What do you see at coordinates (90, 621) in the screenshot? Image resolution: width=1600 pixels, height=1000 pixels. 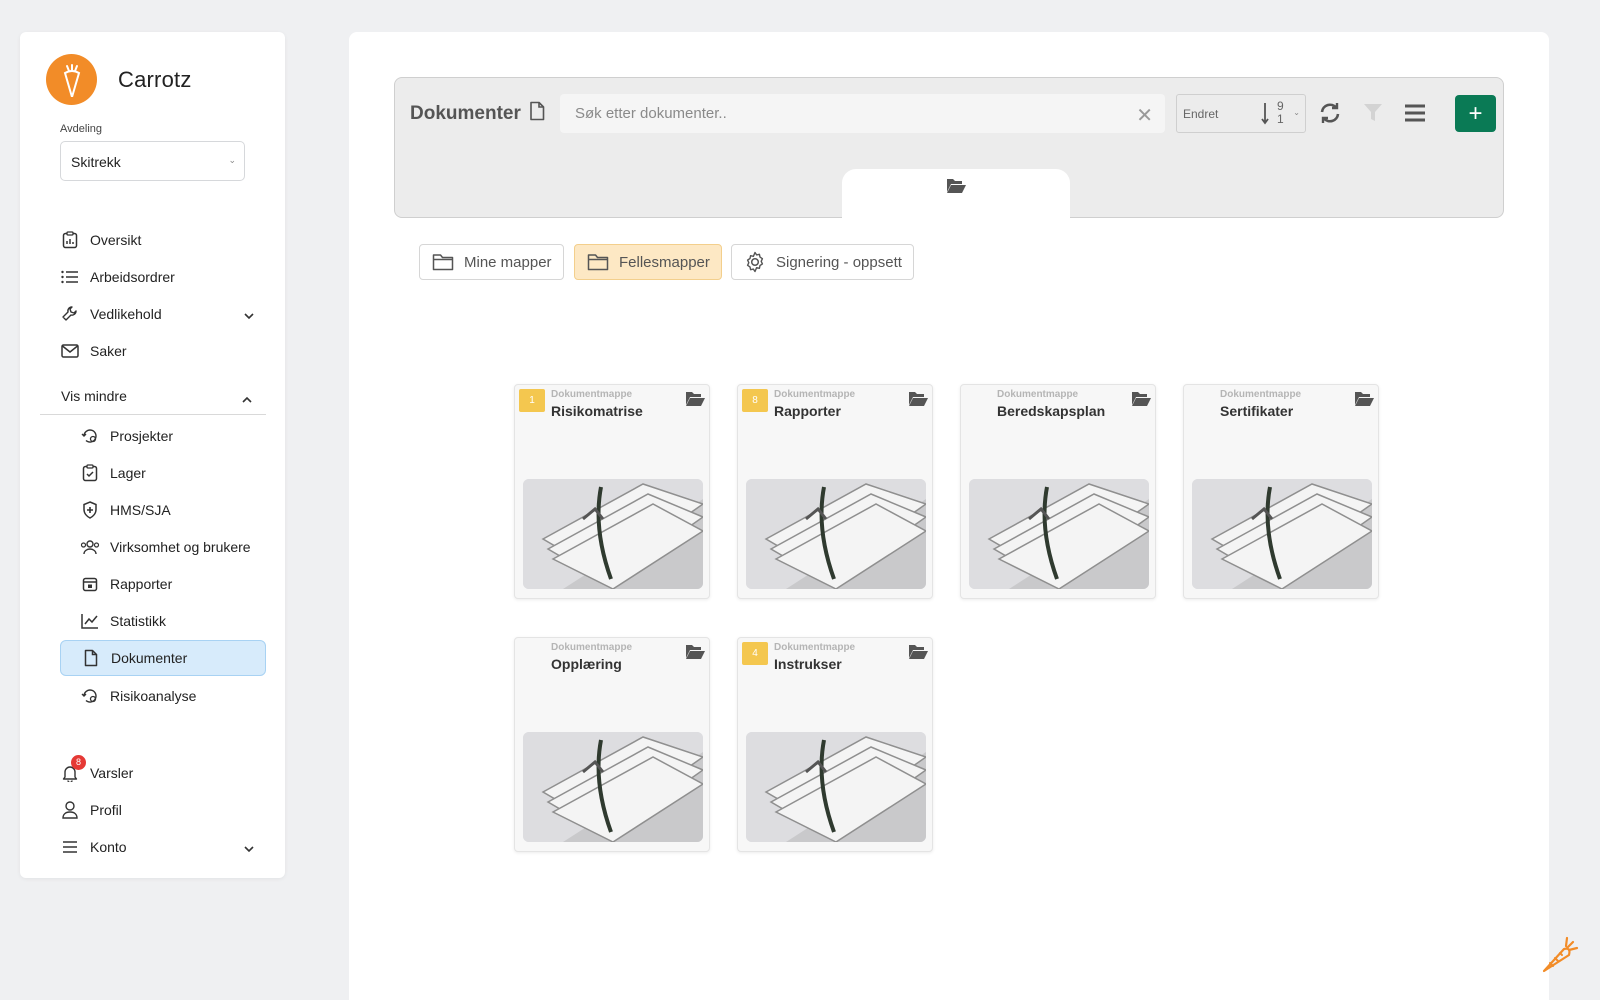 I see `line-chart-icon` at bounding box center [90, 621].